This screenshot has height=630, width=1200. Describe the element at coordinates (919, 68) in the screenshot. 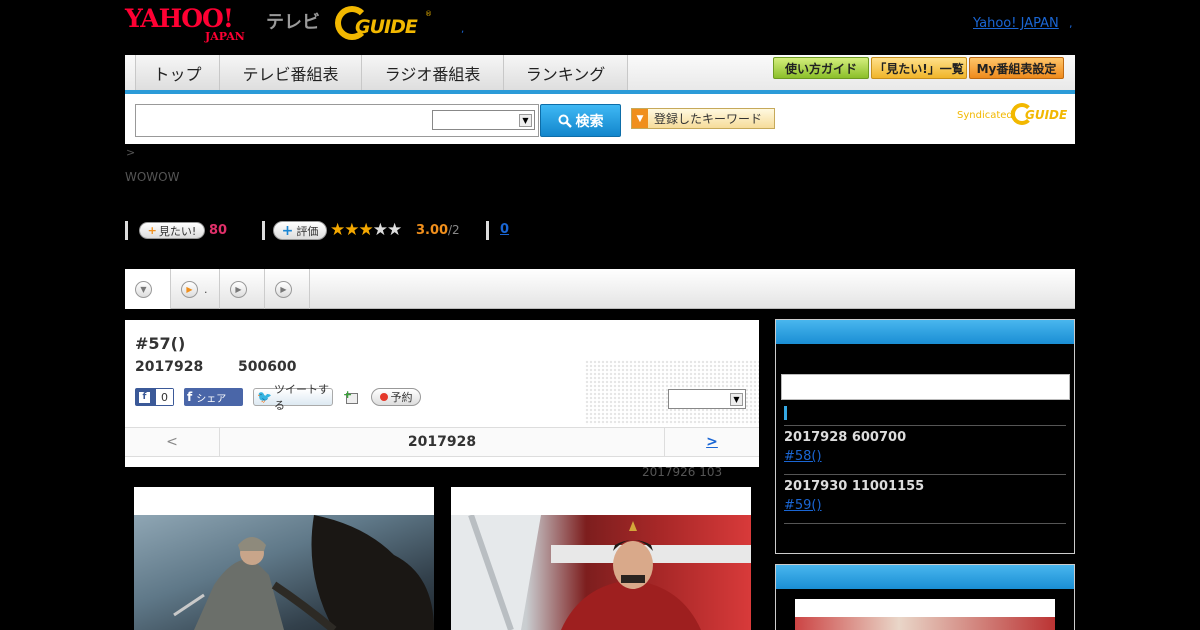

I see `want-to-watch-list-button: 「見たい!」一覧` at that location.